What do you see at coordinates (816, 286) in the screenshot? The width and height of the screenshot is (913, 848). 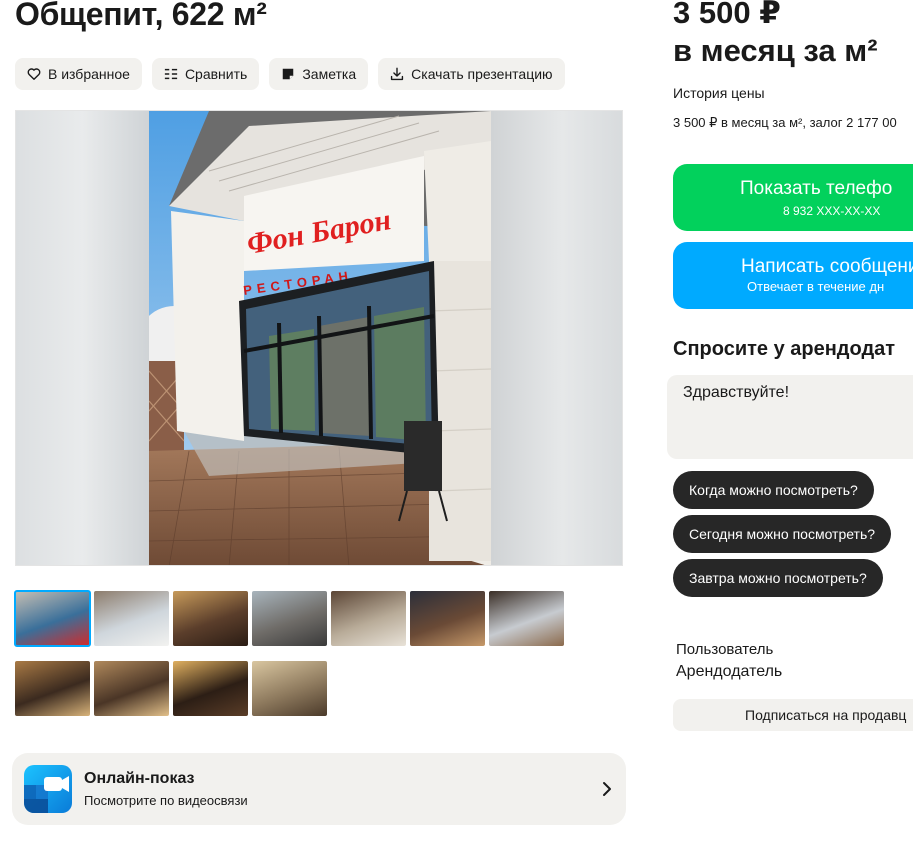 I see `response-time-text: Отвечает в течение дн` at bounding box center [816, 286].